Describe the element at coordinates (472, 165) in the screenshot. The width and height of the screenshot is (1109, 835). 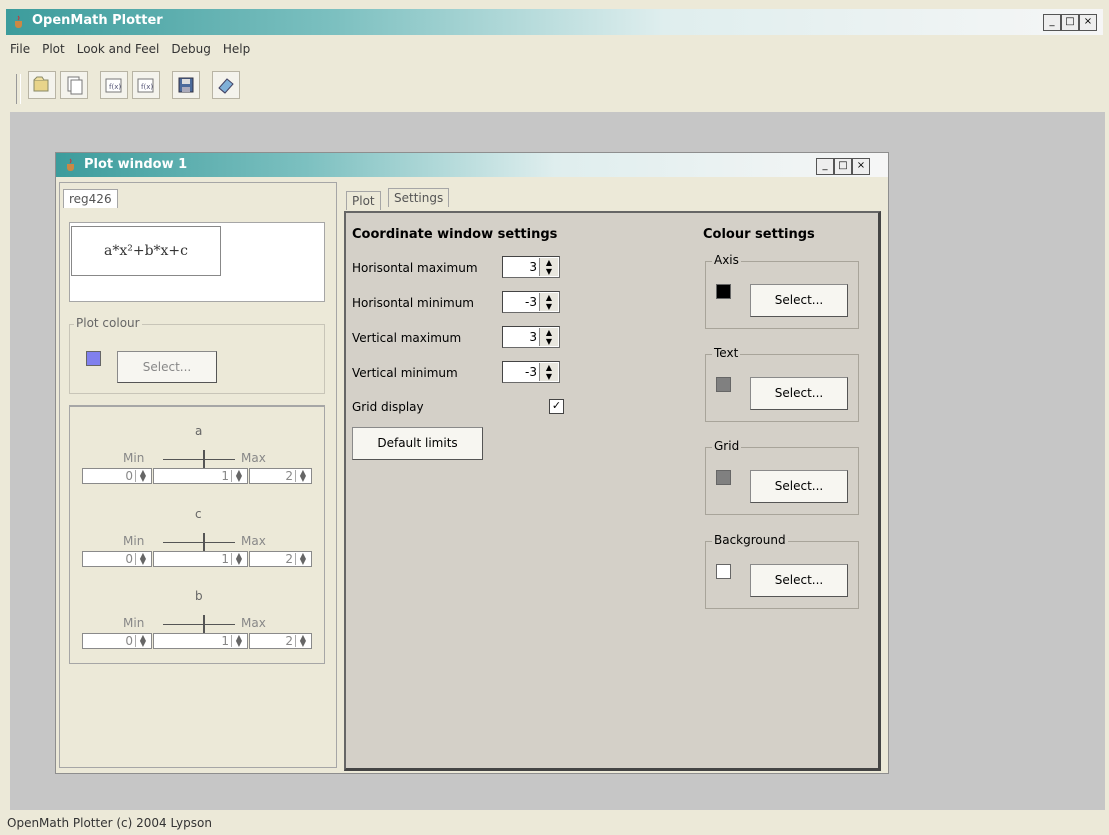
I see `plot-window-title-bar: Plot window 1` at that location.